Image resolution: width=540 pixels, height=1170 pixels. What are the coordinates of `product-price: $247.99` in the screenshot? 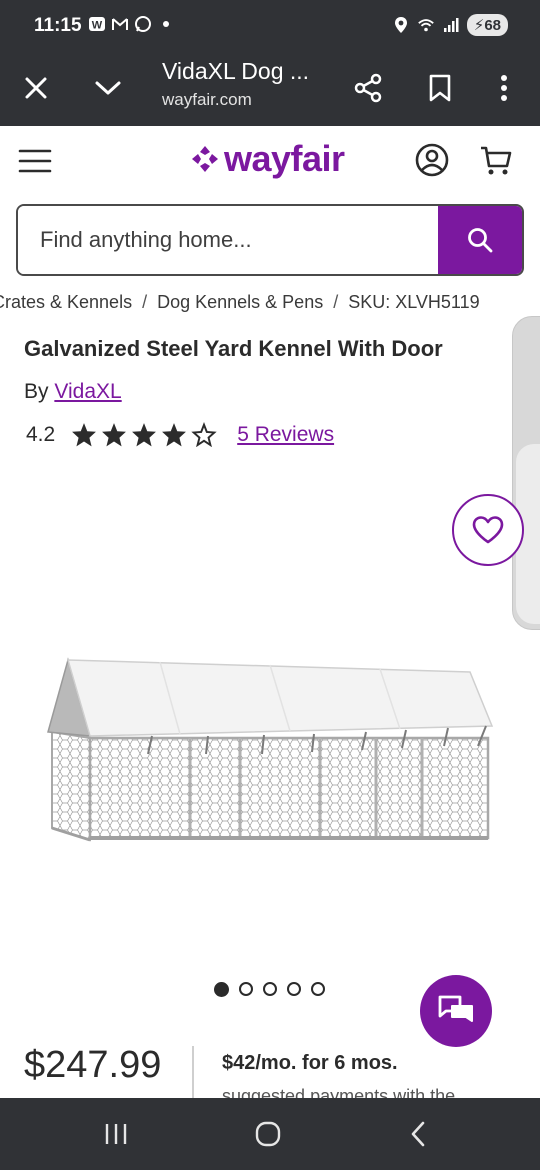 It's located at (93, 1065).